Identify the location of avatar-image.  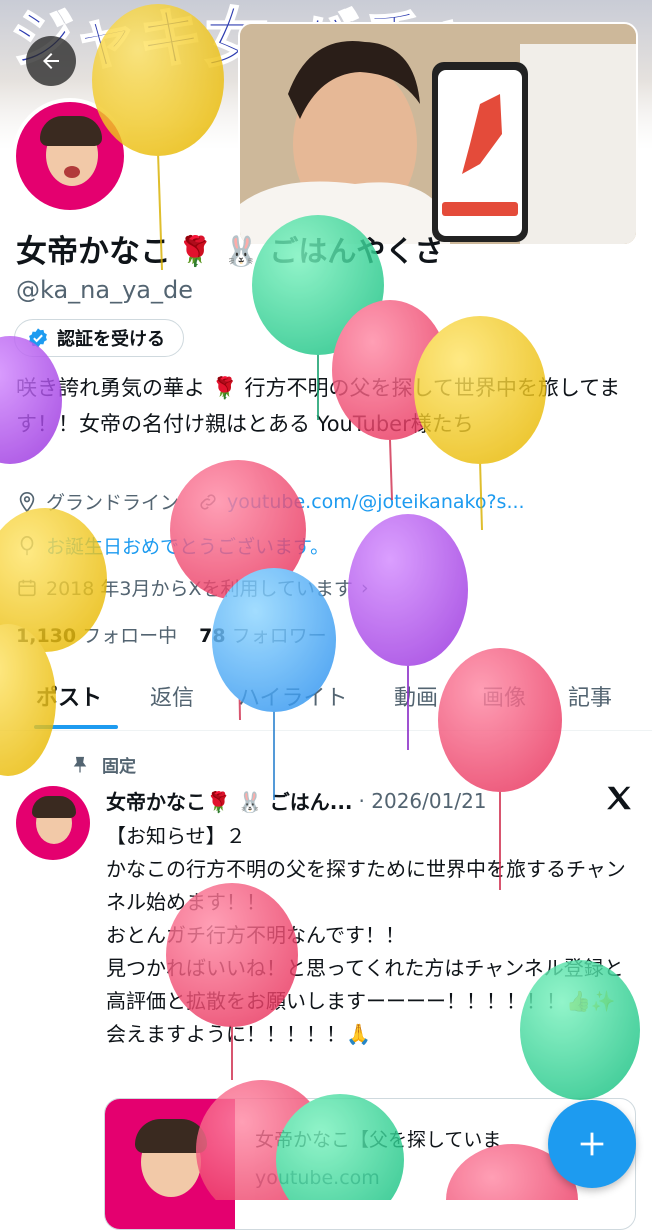
(70, 156).